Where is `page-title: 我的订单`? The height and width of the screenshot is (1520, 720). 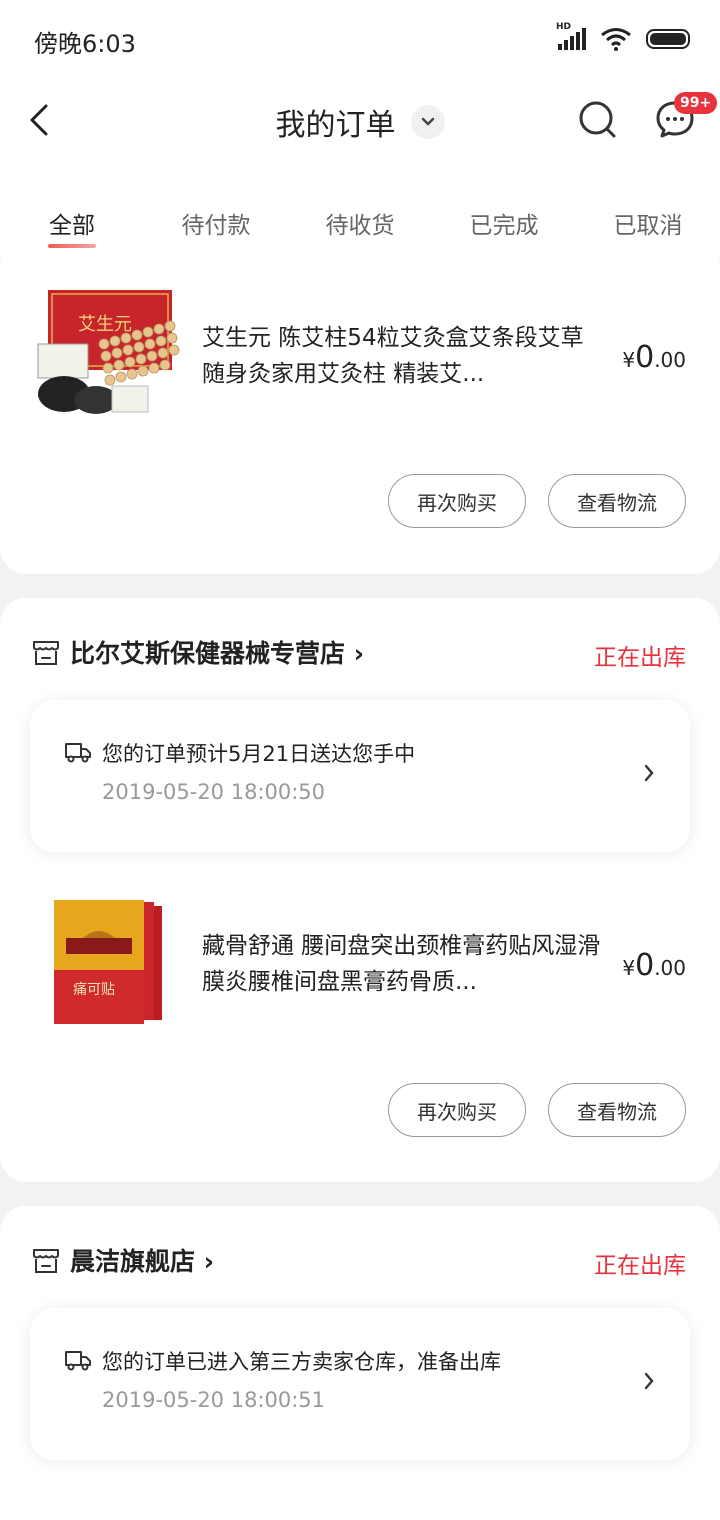 page-title: 我的订单 is located at coordinates (335, 125).